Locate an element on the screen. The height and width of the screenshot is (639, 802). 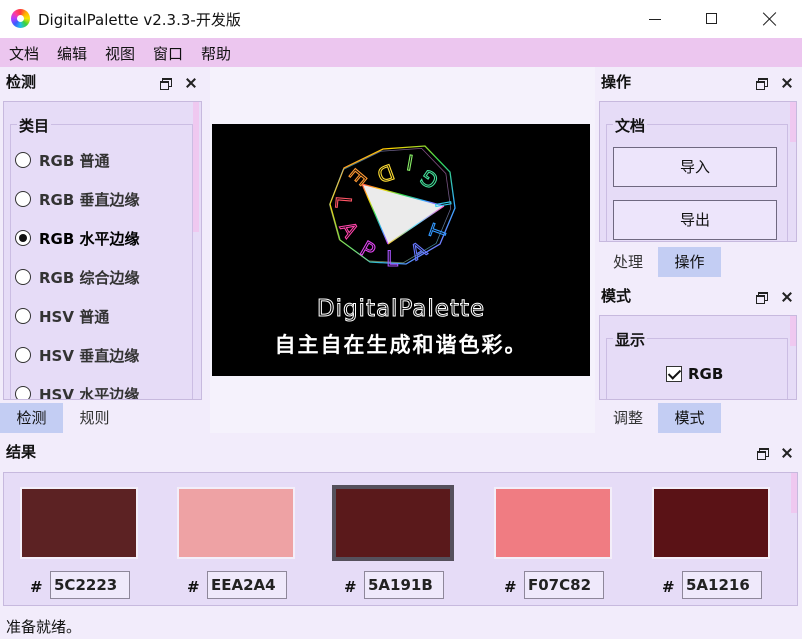
minimize-button is located at coordinates (656, 19).